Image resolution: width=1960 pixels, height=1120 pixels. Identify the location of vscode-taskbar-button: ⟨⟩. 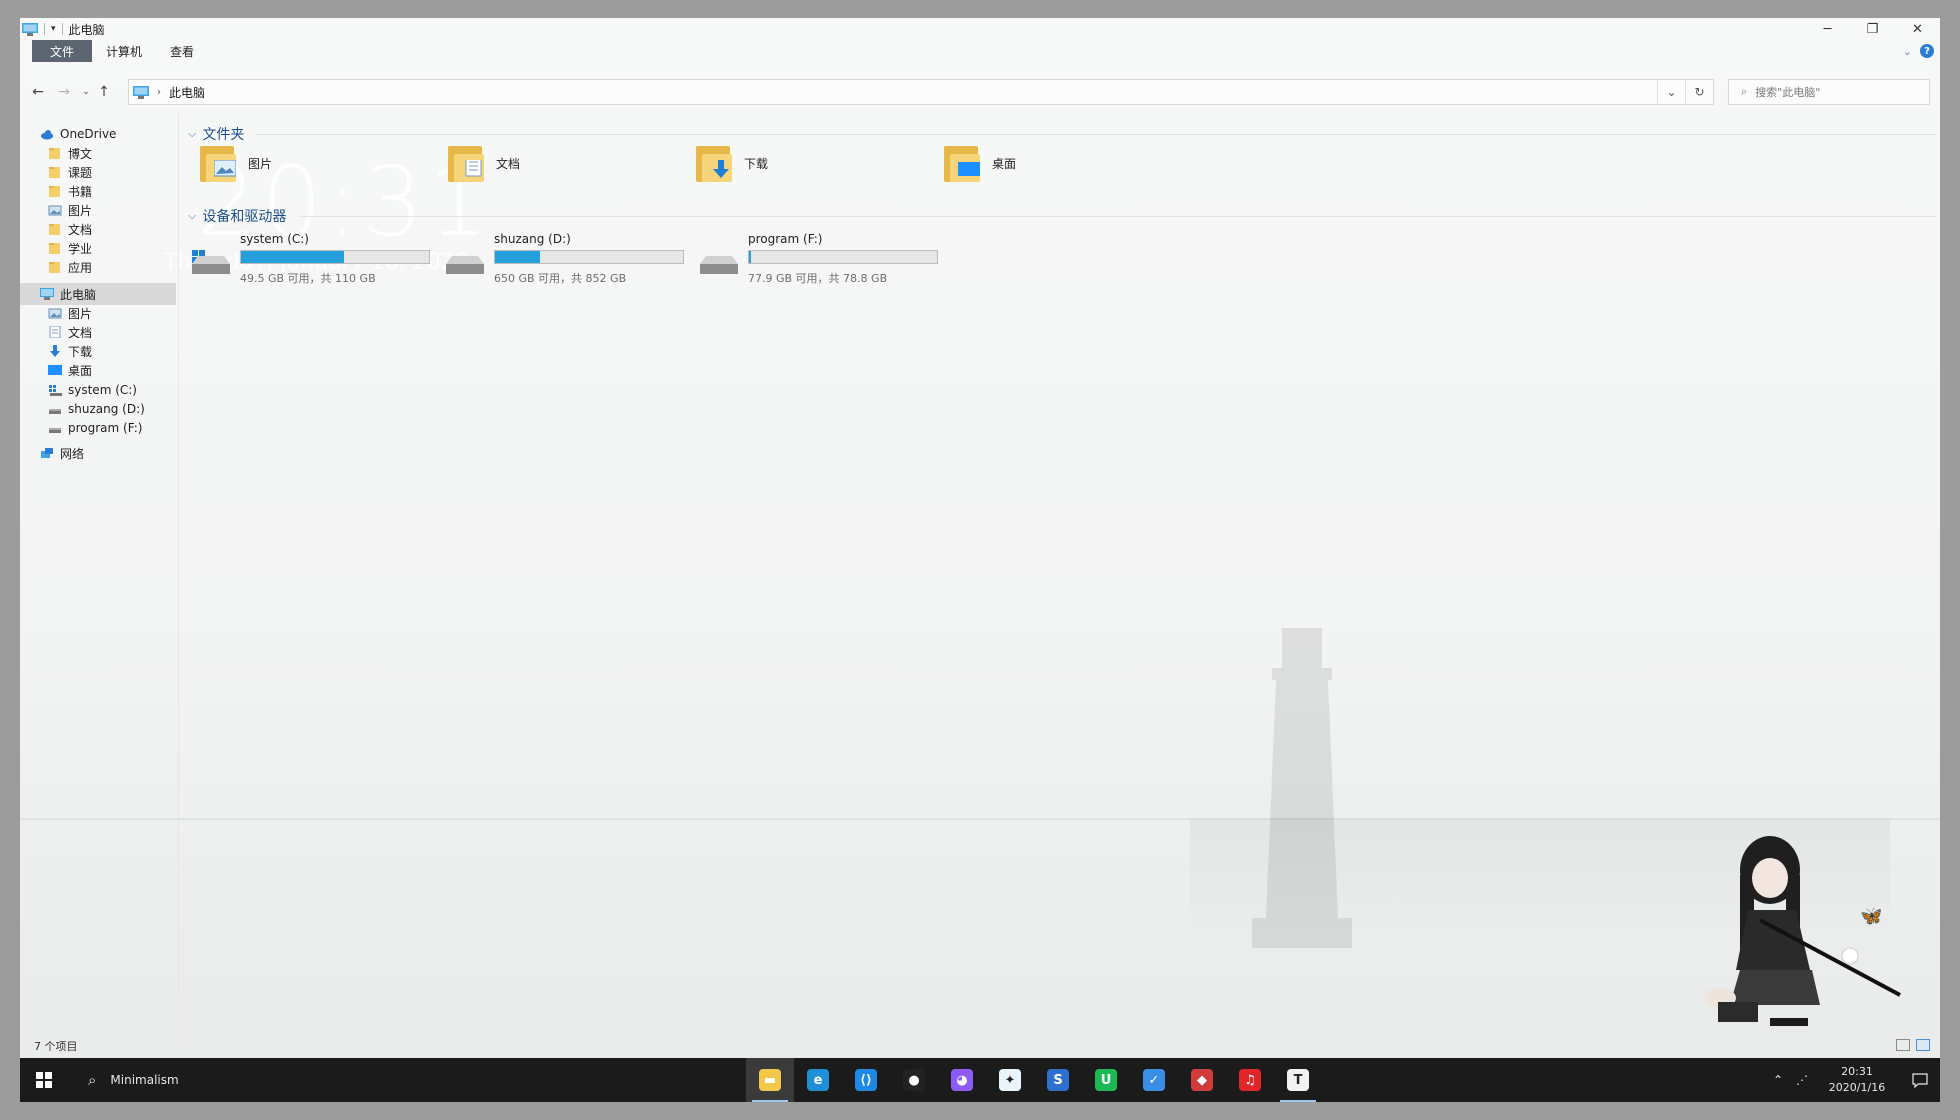
(866, 1080).